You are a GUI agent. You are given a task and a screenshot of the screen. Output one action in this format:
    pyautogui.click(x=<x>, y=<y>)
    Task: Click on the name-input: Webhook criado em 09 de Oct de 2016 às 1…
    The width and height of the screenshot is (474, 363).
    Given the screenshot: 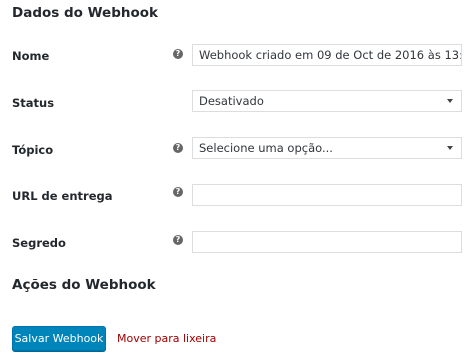 What is the action you would take?
    pyautogui.click(x=327, y=55)
    